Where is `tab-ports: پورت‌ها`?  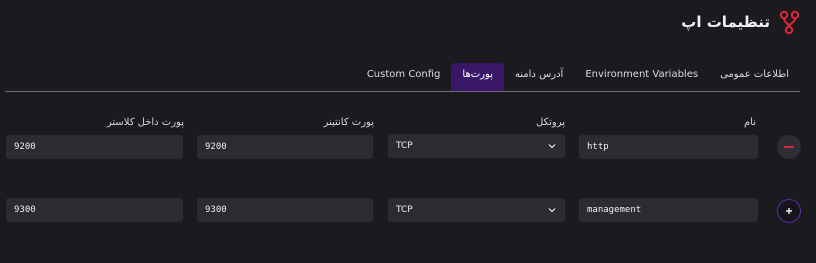
tab-ports: پورت‌ها is located at coordinates (477, 77).